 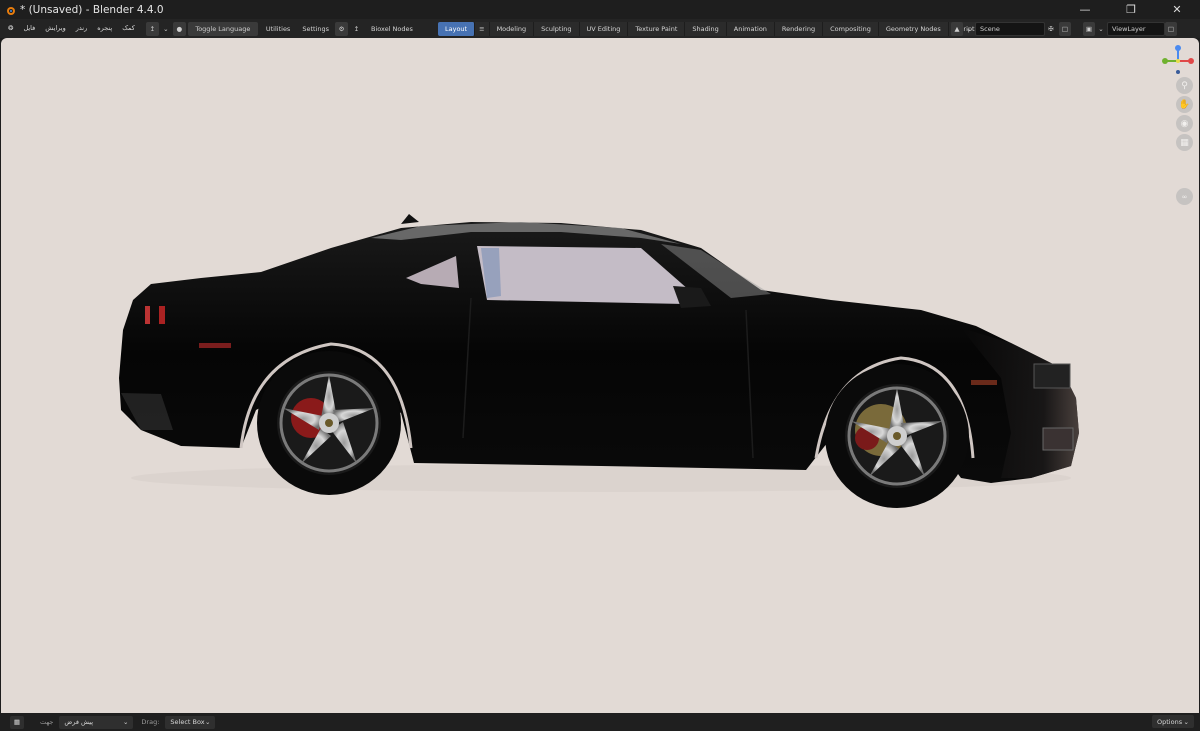 I want to click on tab-geometry-nodes: Geometry Nodes, so click(x=913, y=29).